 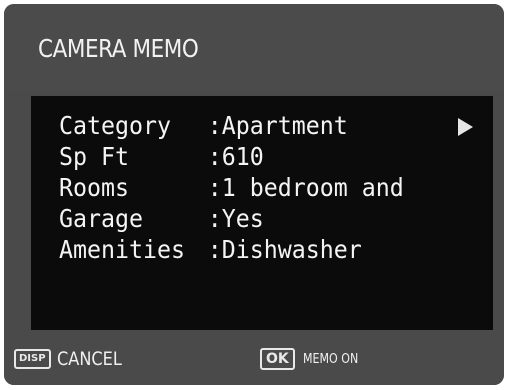 What do you see at coordinates (235, 218) in the screenshot?
I see `memo-value: :Yes` at bounding box center [235, 218].